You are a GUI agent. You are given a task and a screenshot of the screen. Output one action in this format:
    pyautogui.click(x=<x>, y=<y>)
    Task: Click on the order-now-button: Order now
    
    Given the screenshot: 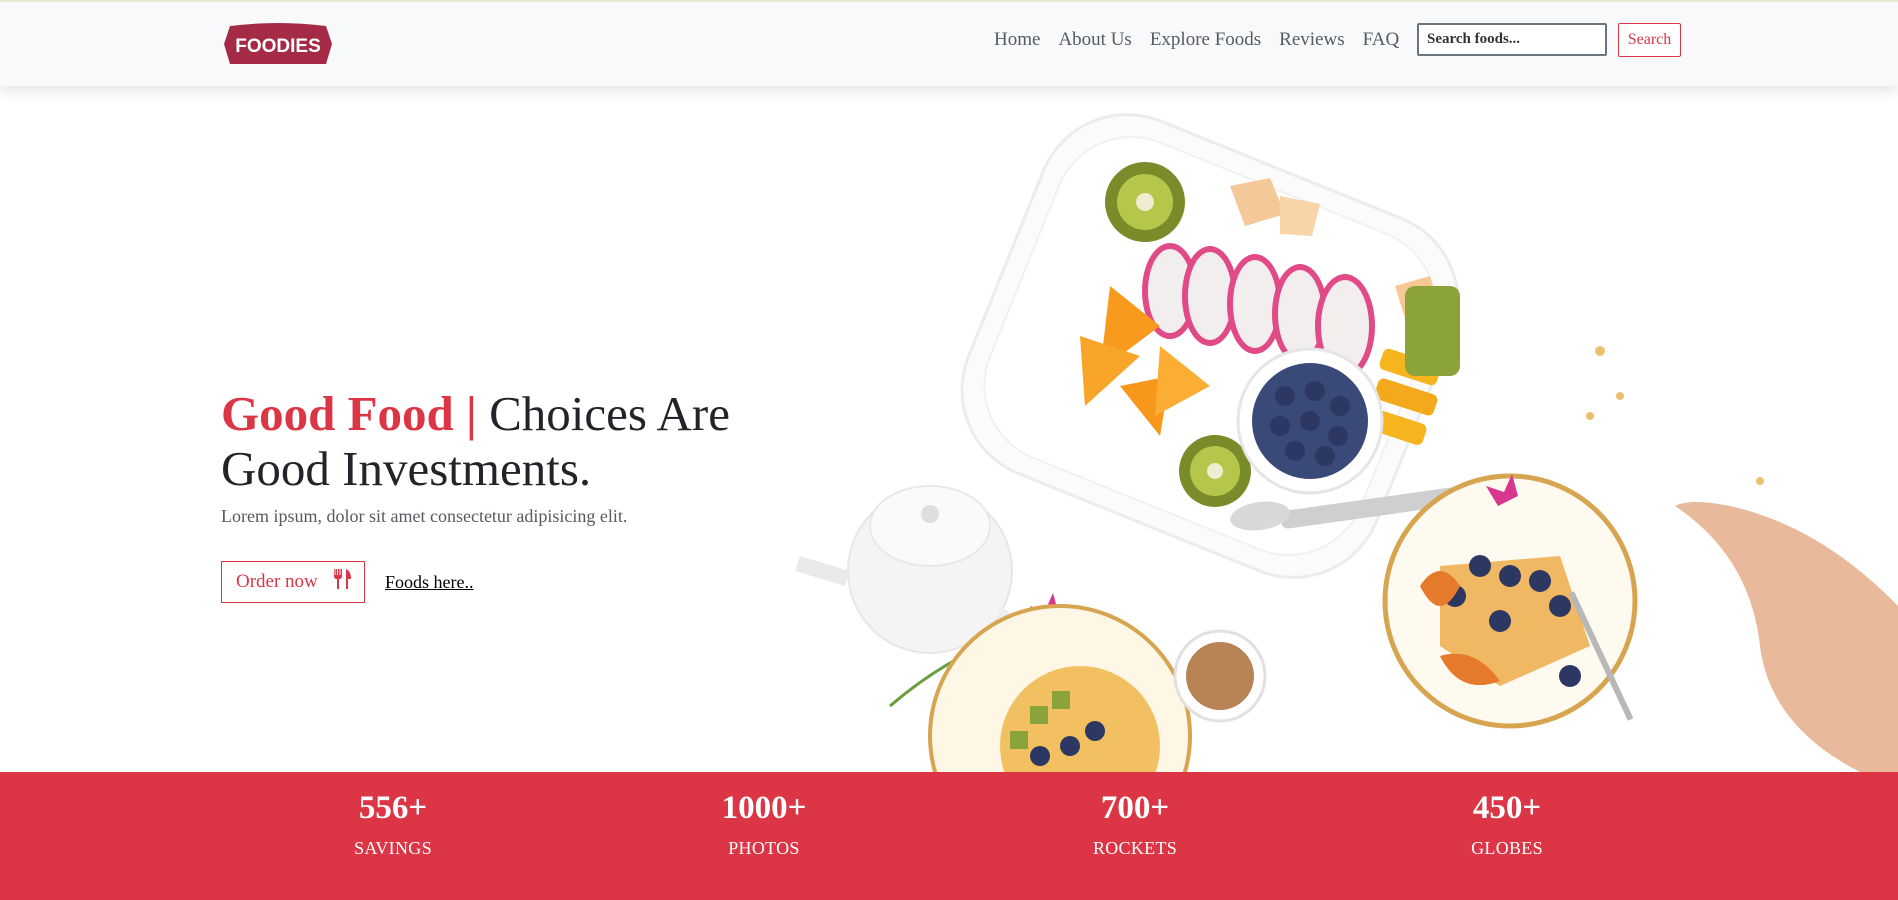 What is the action you would take?
    pyautogui.click(x=293, y=582)
    